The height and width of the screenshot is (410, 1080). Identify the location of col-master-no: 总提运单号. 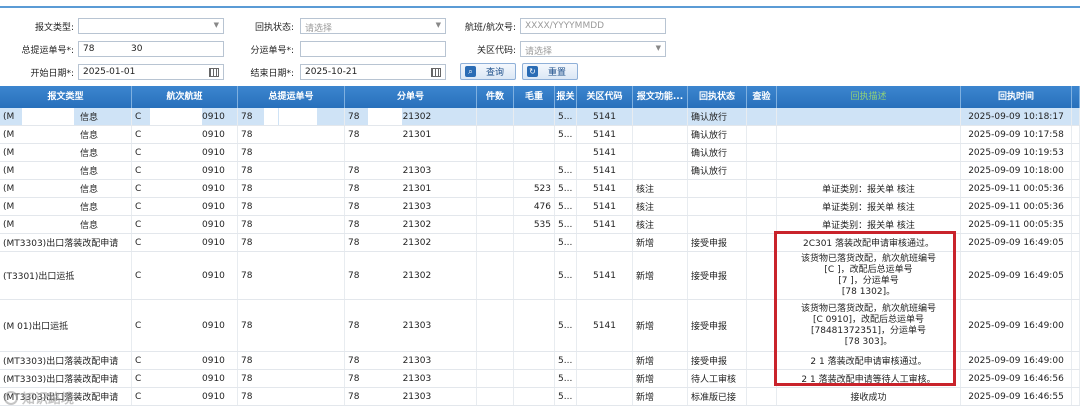
(291, 97).